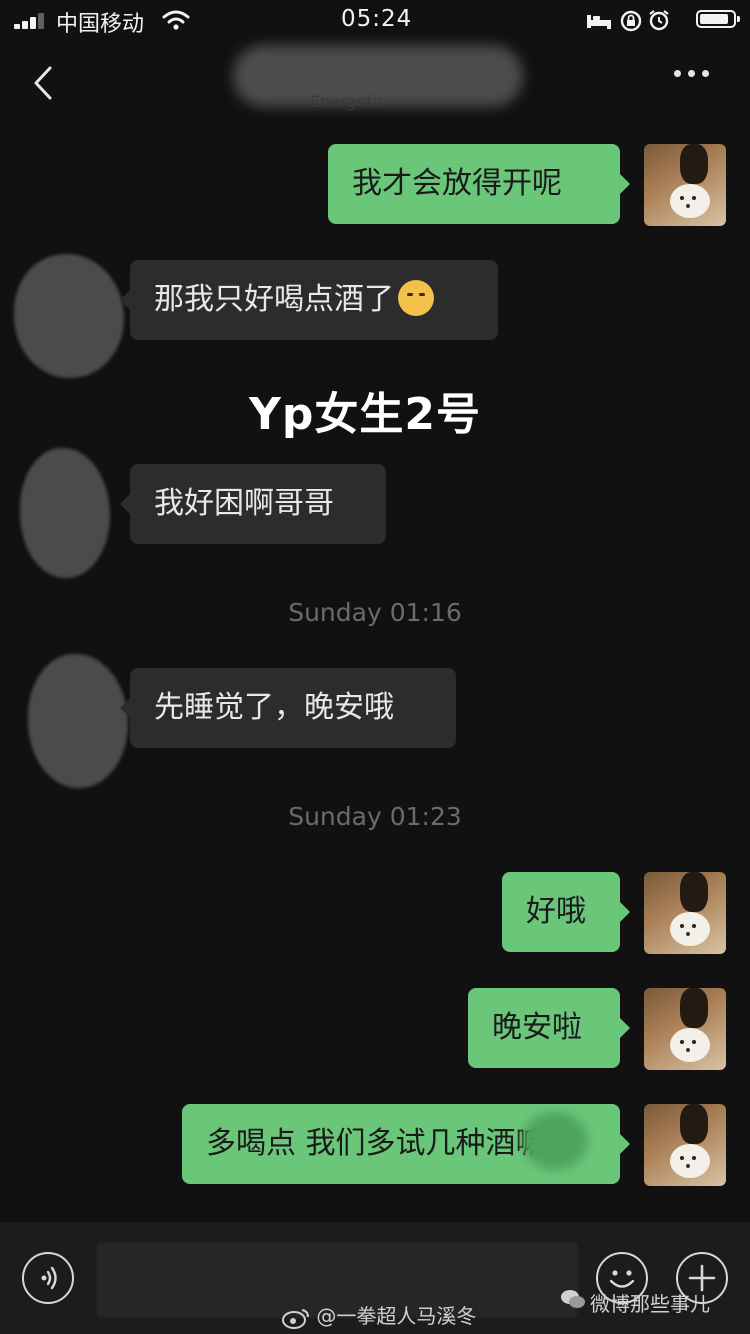 The image size is (750, 1334). Describe the element at coordinates (599, 22) in the screenshot. I see `bed-icon` at that location.